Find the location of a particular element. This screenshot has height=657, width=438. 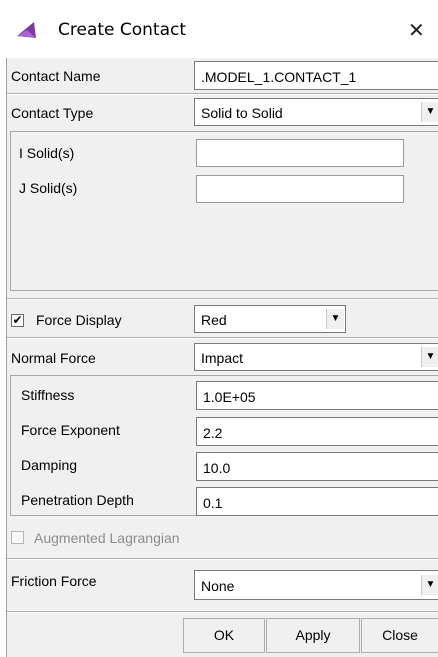

penetration-depth-label: Penetration Depth is located at coordinates (77, 500).